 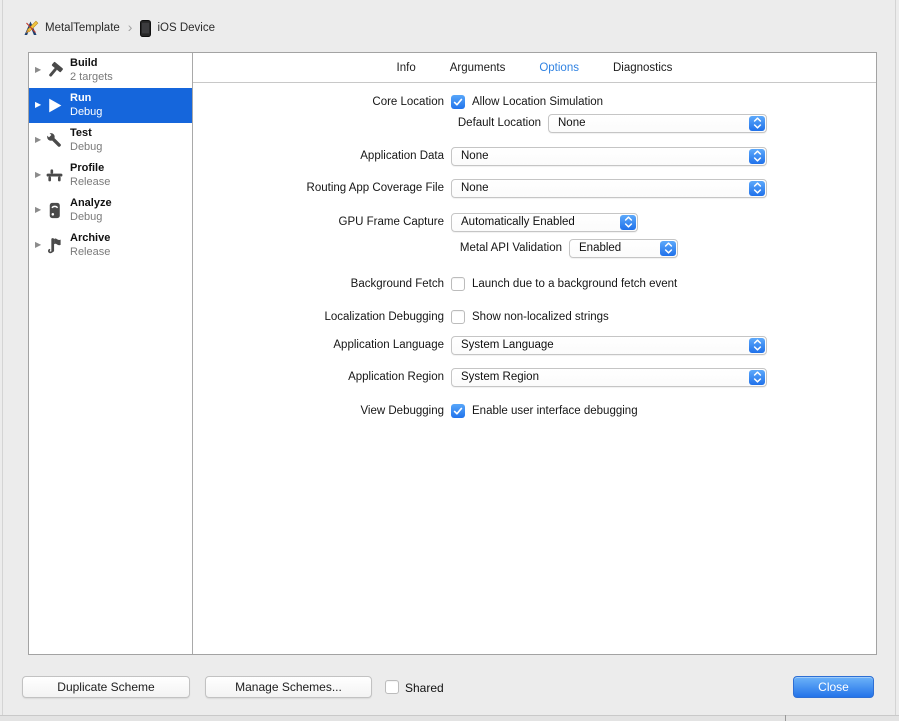 I want to click on view-debugging-checkbox-label: Enable user interface debugging, so click(x=555, y=411).